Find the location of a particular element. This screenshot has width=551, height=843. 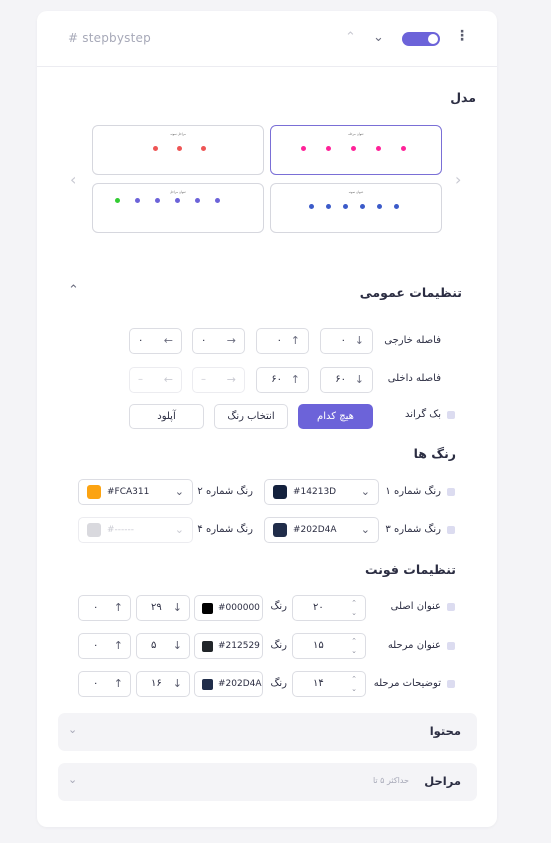

color2-swatch is located at coordinates (94, 492).